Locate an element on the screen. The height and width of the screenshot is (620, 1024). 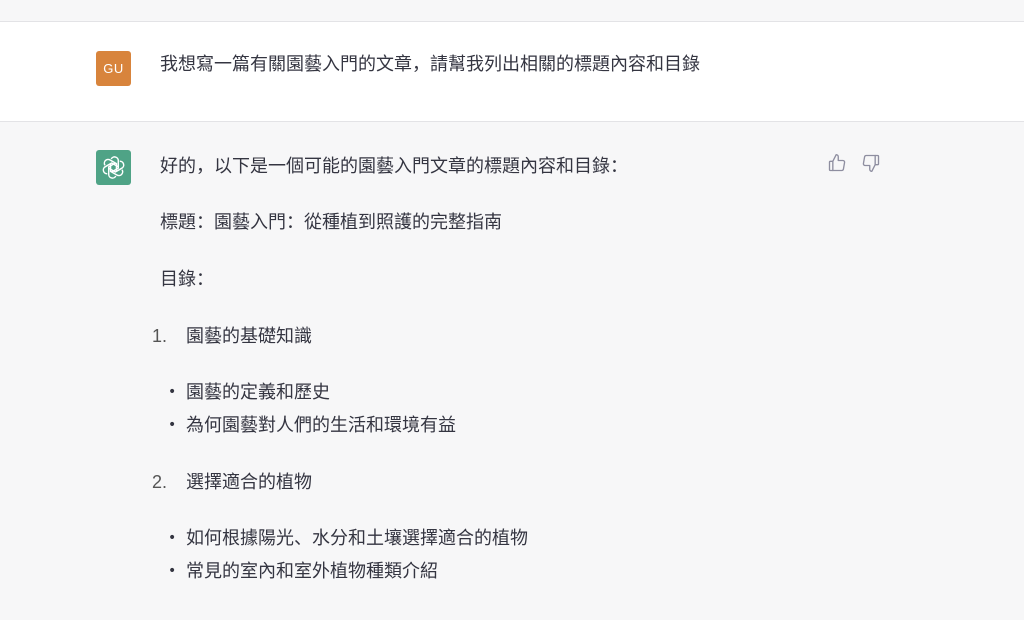
thumbs-down-icon is located at coordinates (871, 163).